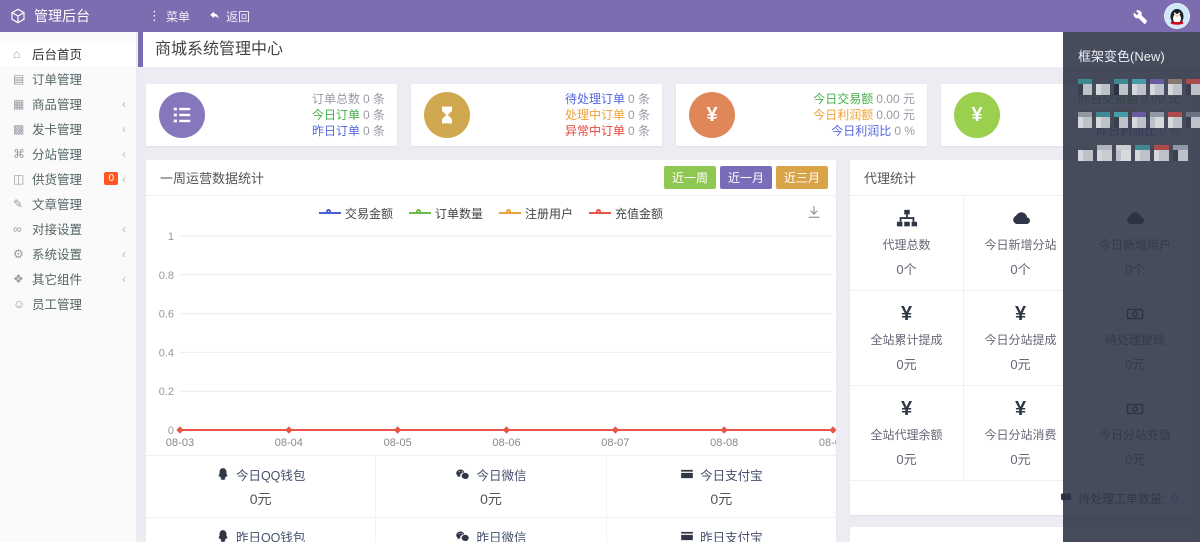 This screenshot has height=542, width=1200. What do you see at coordinates (720, 486) in the screenshot?
I see `payment-cell-今日支付宝: 今日支付宝 0元` at bounding box center [720, 486].